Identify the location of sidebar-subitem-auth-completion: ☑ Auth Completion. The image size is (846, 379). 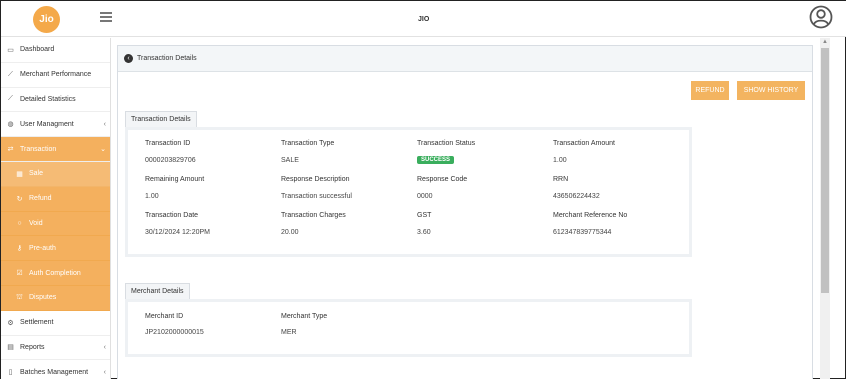
(55, 273).